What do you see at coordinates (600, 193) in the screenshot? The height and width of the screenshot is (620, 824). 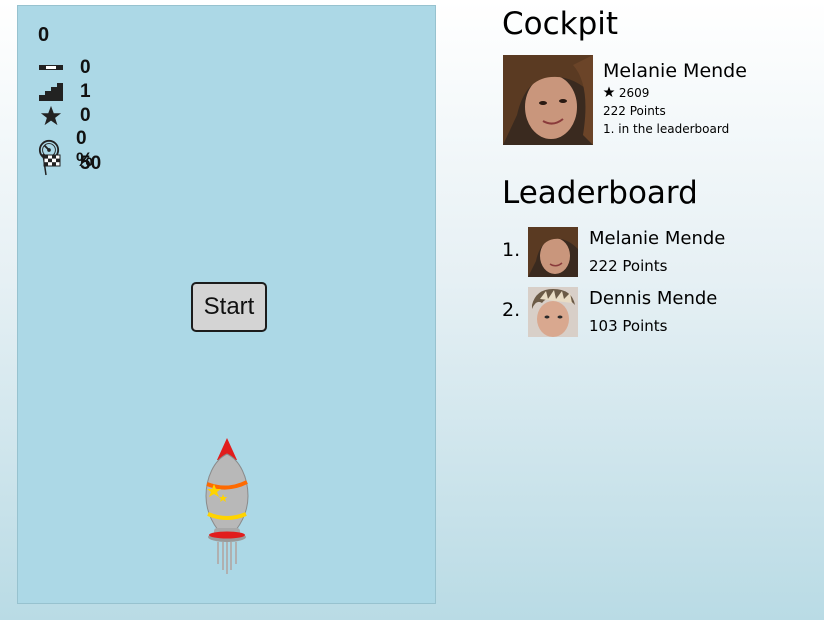 I see `leaderboard-title: Leaderboard` at bounding box center [600, 193].